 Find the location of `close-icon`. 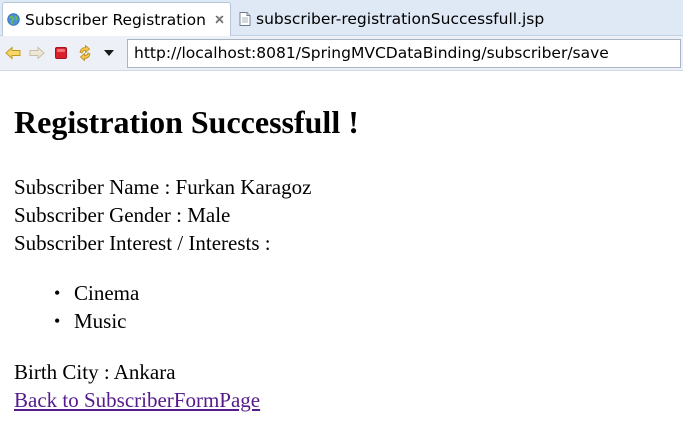

close-icon is located at coordinates (220, 20).